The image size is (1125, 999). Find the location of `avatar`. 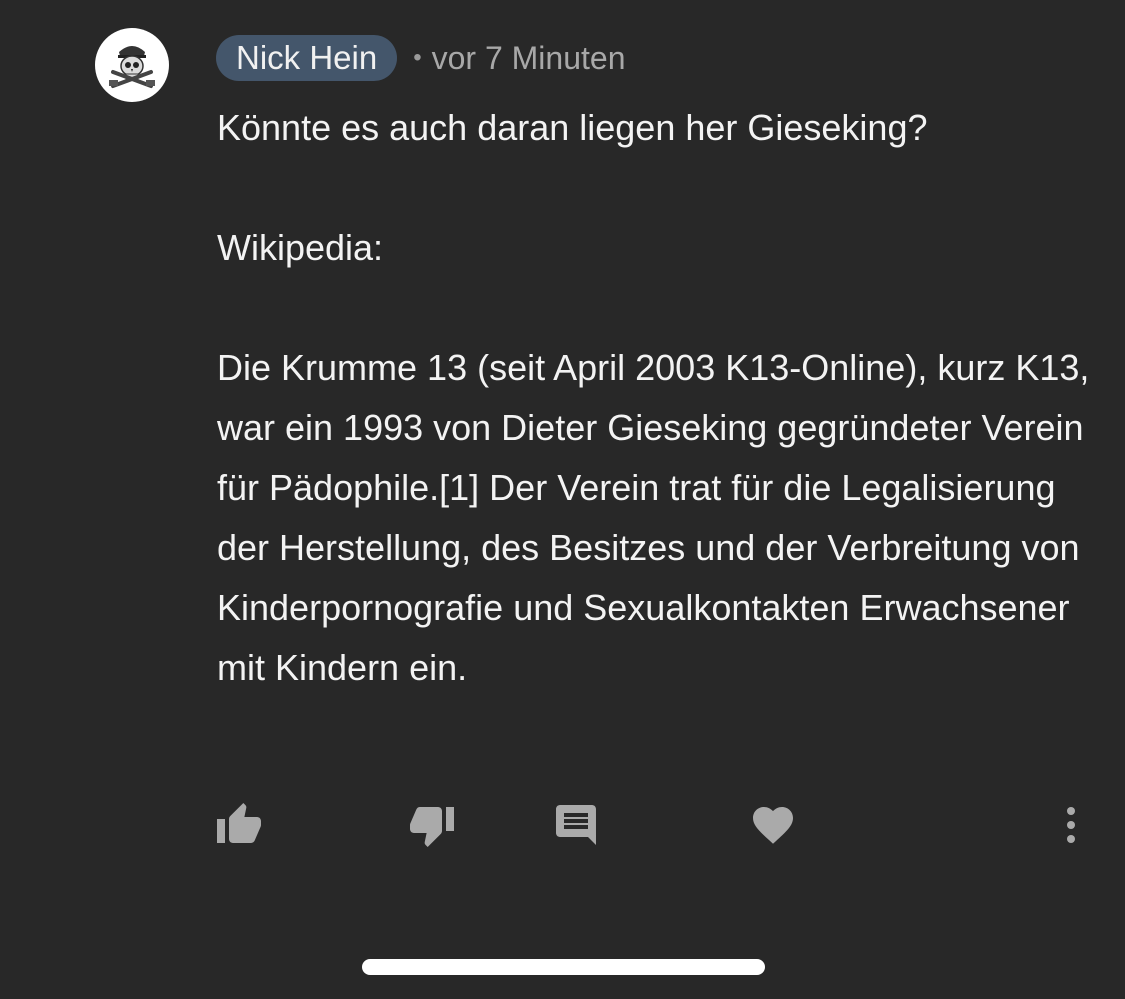

avatar is located at coordinates (132, 65).